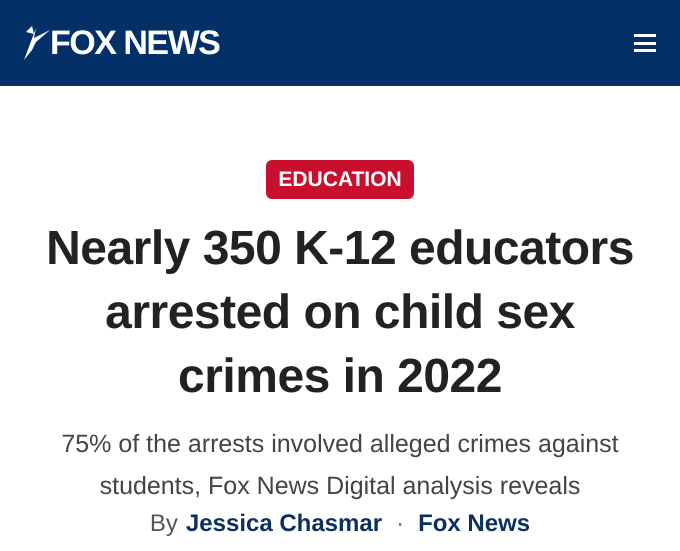 The height and width of the screenshot is (551, 680). I want to click on menu-icon, so click(645, 43).